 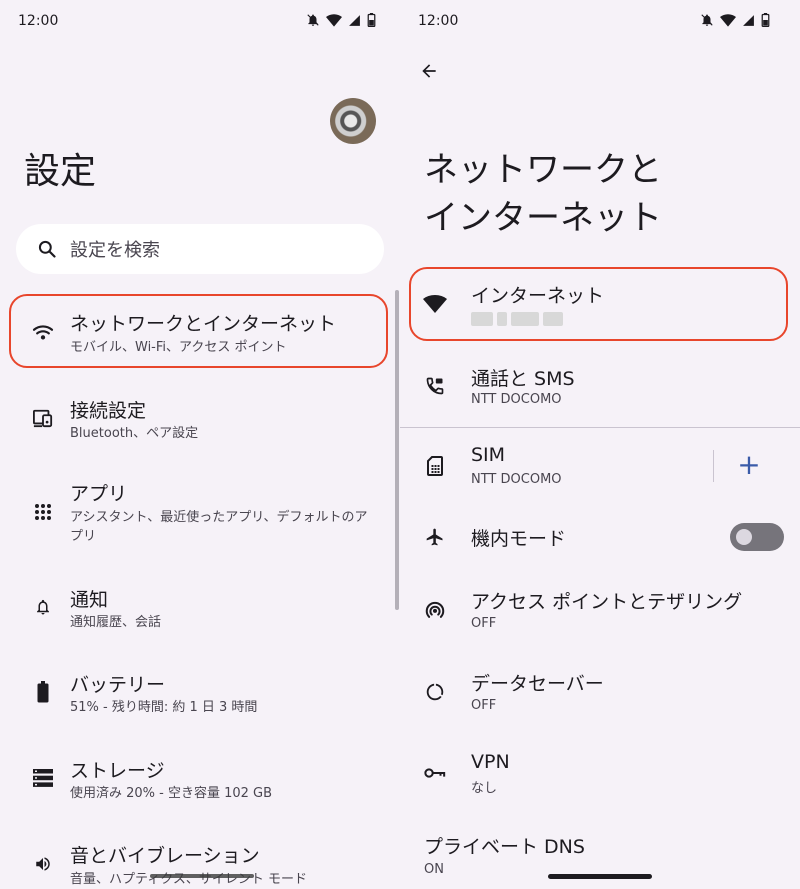 What do you see at coordinates (490, 762) in the screenshot?
I see `network-item-title: VPN` at bounding box center [490, 762].